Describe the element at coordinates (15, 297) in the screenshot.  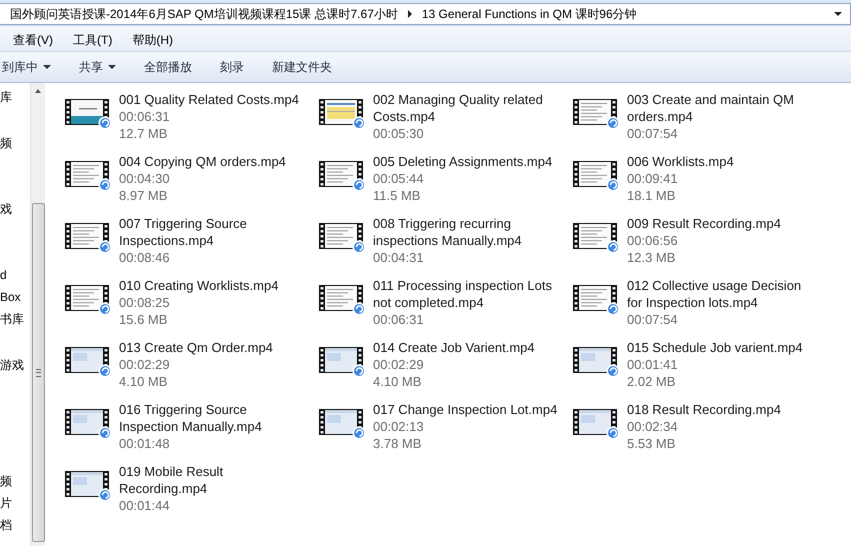
I see `sidebar-item: Box` at that location.